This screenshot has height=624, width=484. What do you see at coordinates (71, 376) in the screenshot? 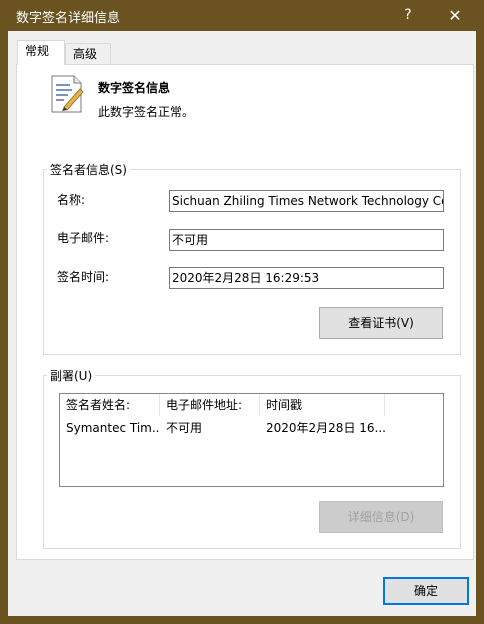
I see `countersignatures-legend: 副署(U)` at bounding box center [71, 376].